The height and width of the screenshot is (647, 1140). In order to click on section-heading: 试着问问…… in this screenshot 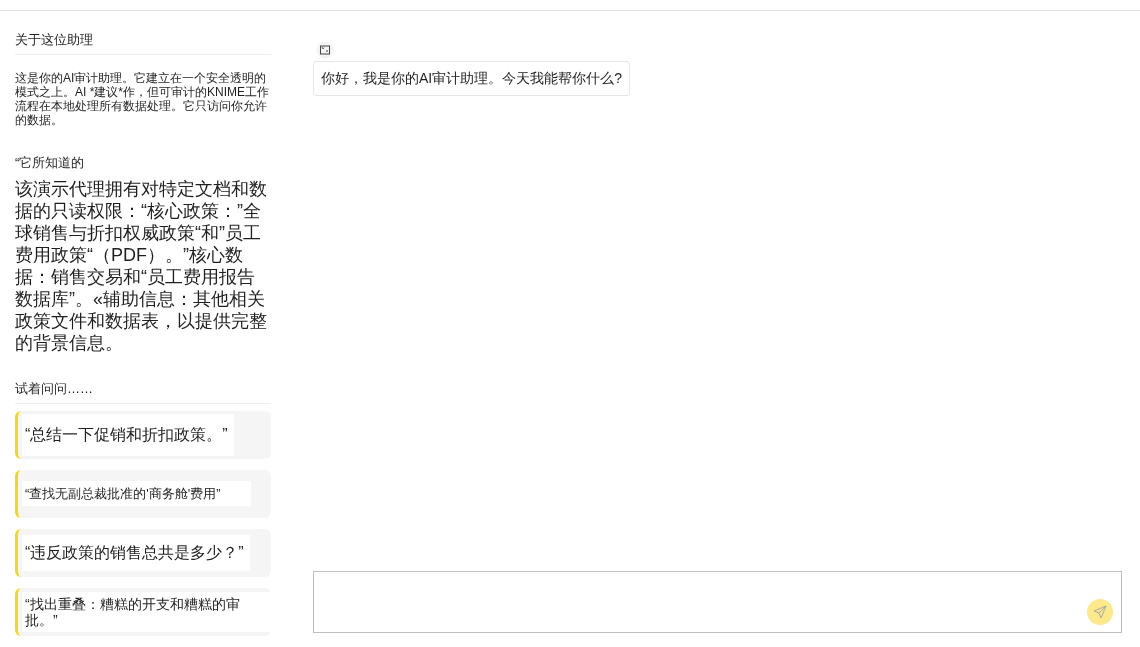, I will do `click(143, 391)`.